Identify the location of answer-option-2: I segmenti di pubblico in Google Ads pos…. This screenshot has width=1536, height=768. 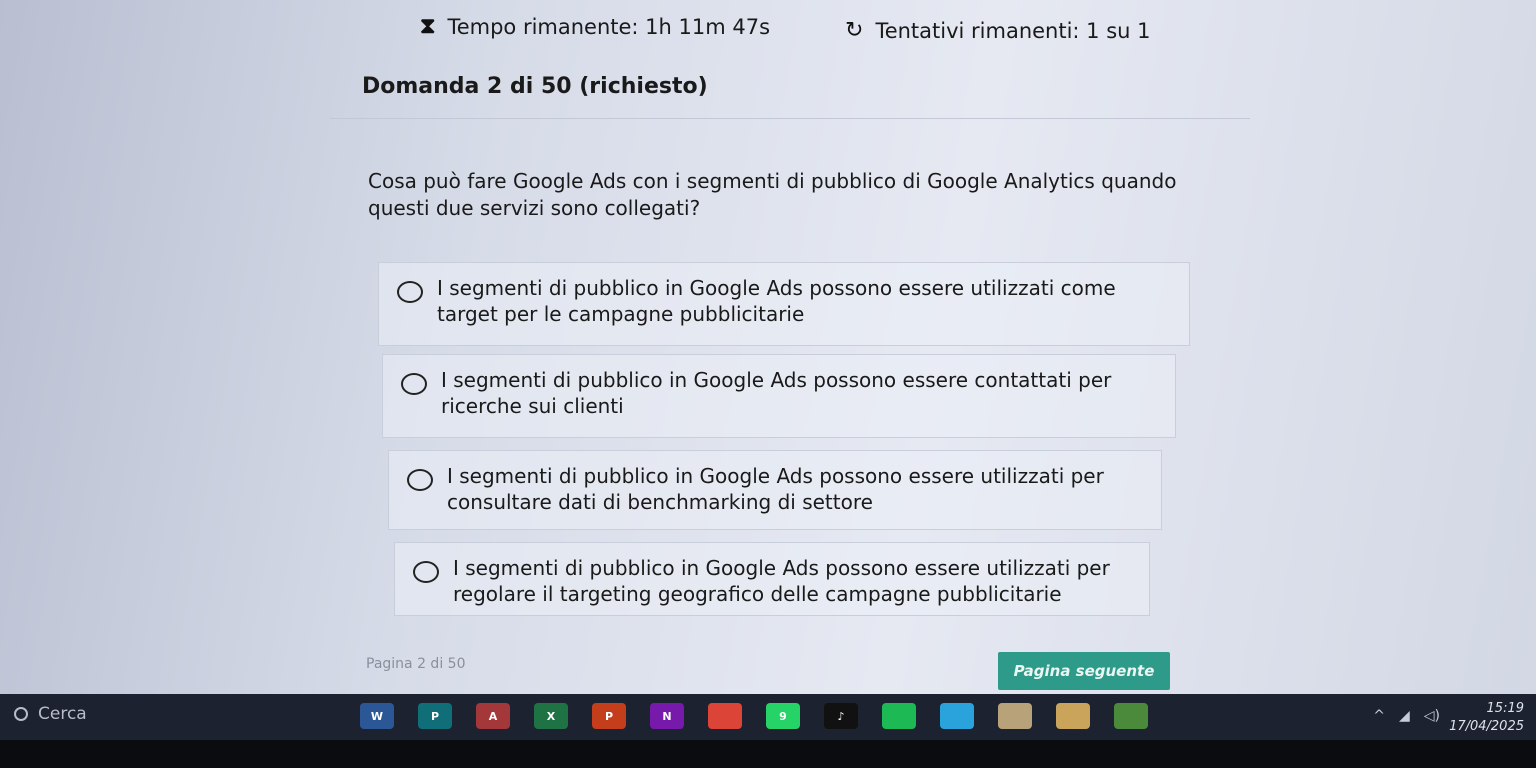
(779, 396).